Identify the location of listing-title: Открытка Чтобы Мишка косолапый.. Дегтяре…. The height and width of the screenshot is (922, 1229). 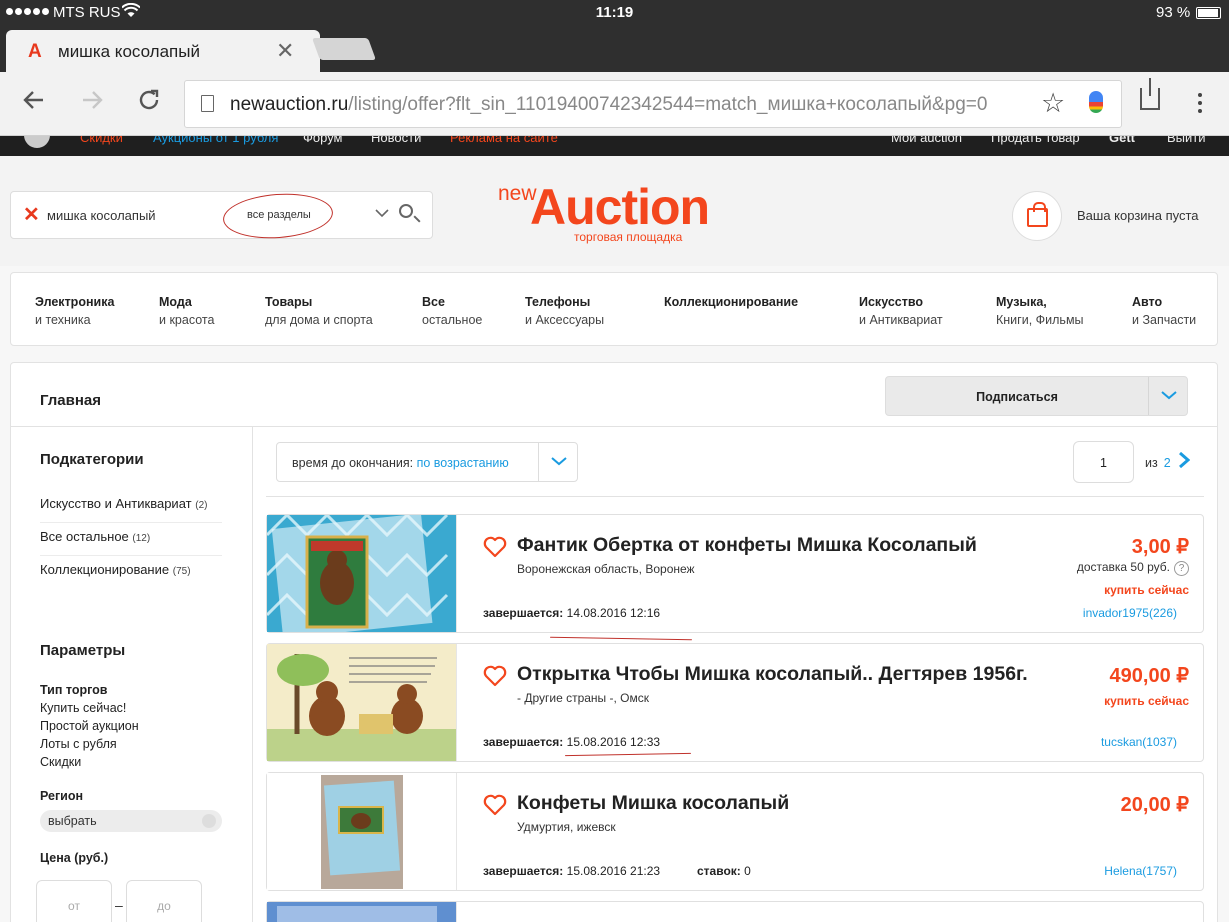
(772, 674).